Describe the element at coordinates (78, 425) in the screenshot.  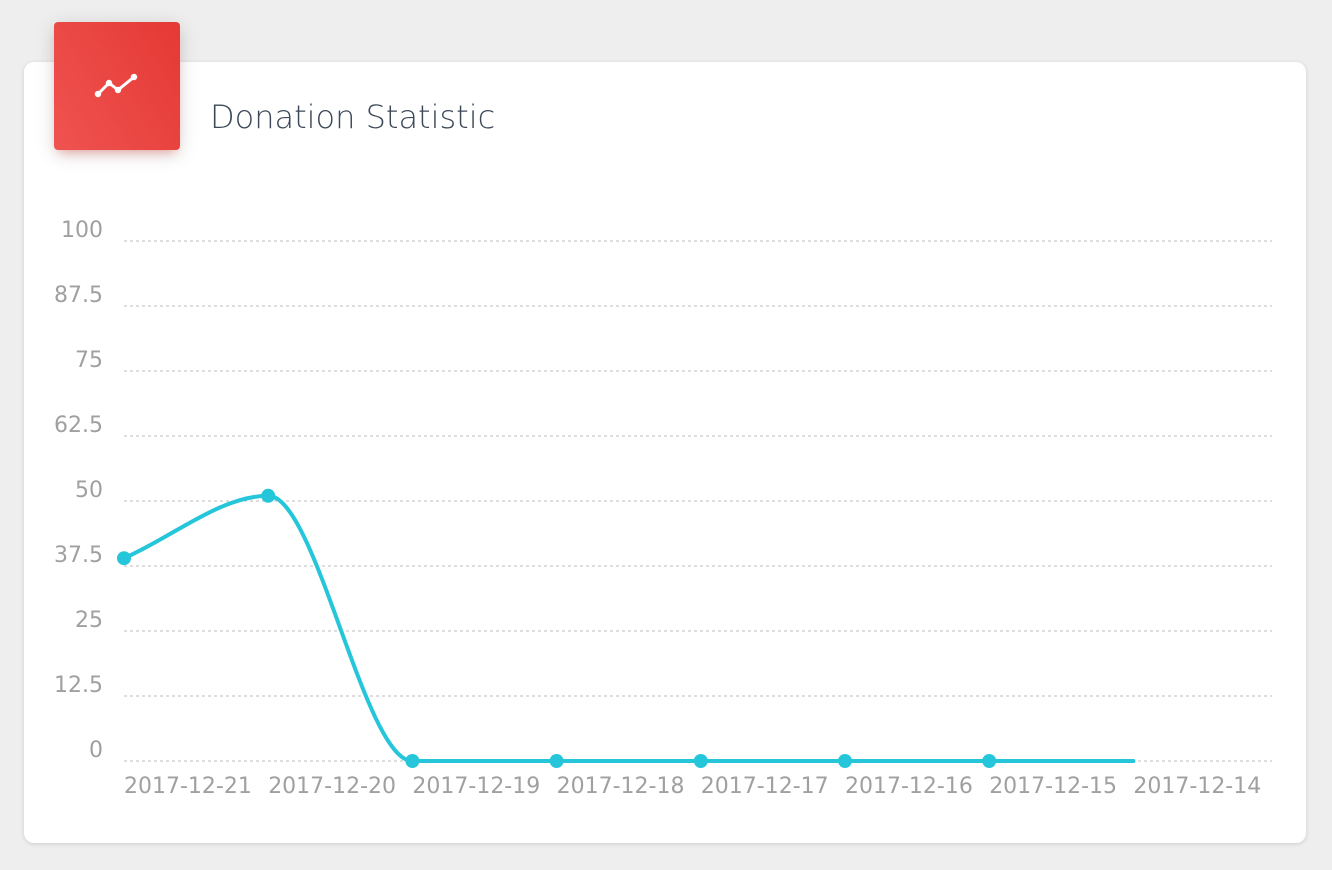
I see `y-tick-label: 62.5` at that location.